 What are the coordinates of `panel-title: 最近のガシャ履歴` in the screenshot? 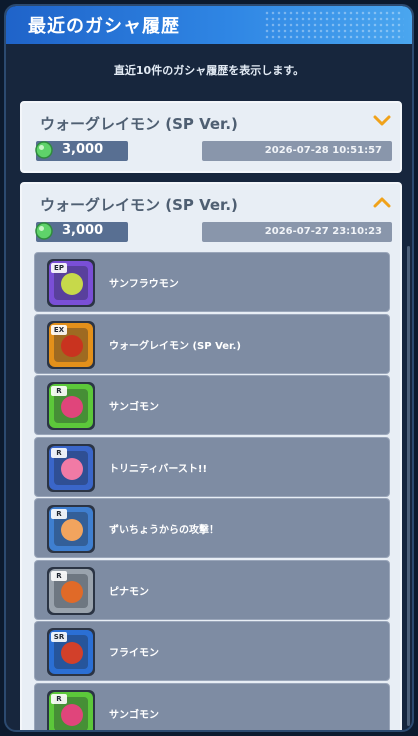 It's located at (104, 26).